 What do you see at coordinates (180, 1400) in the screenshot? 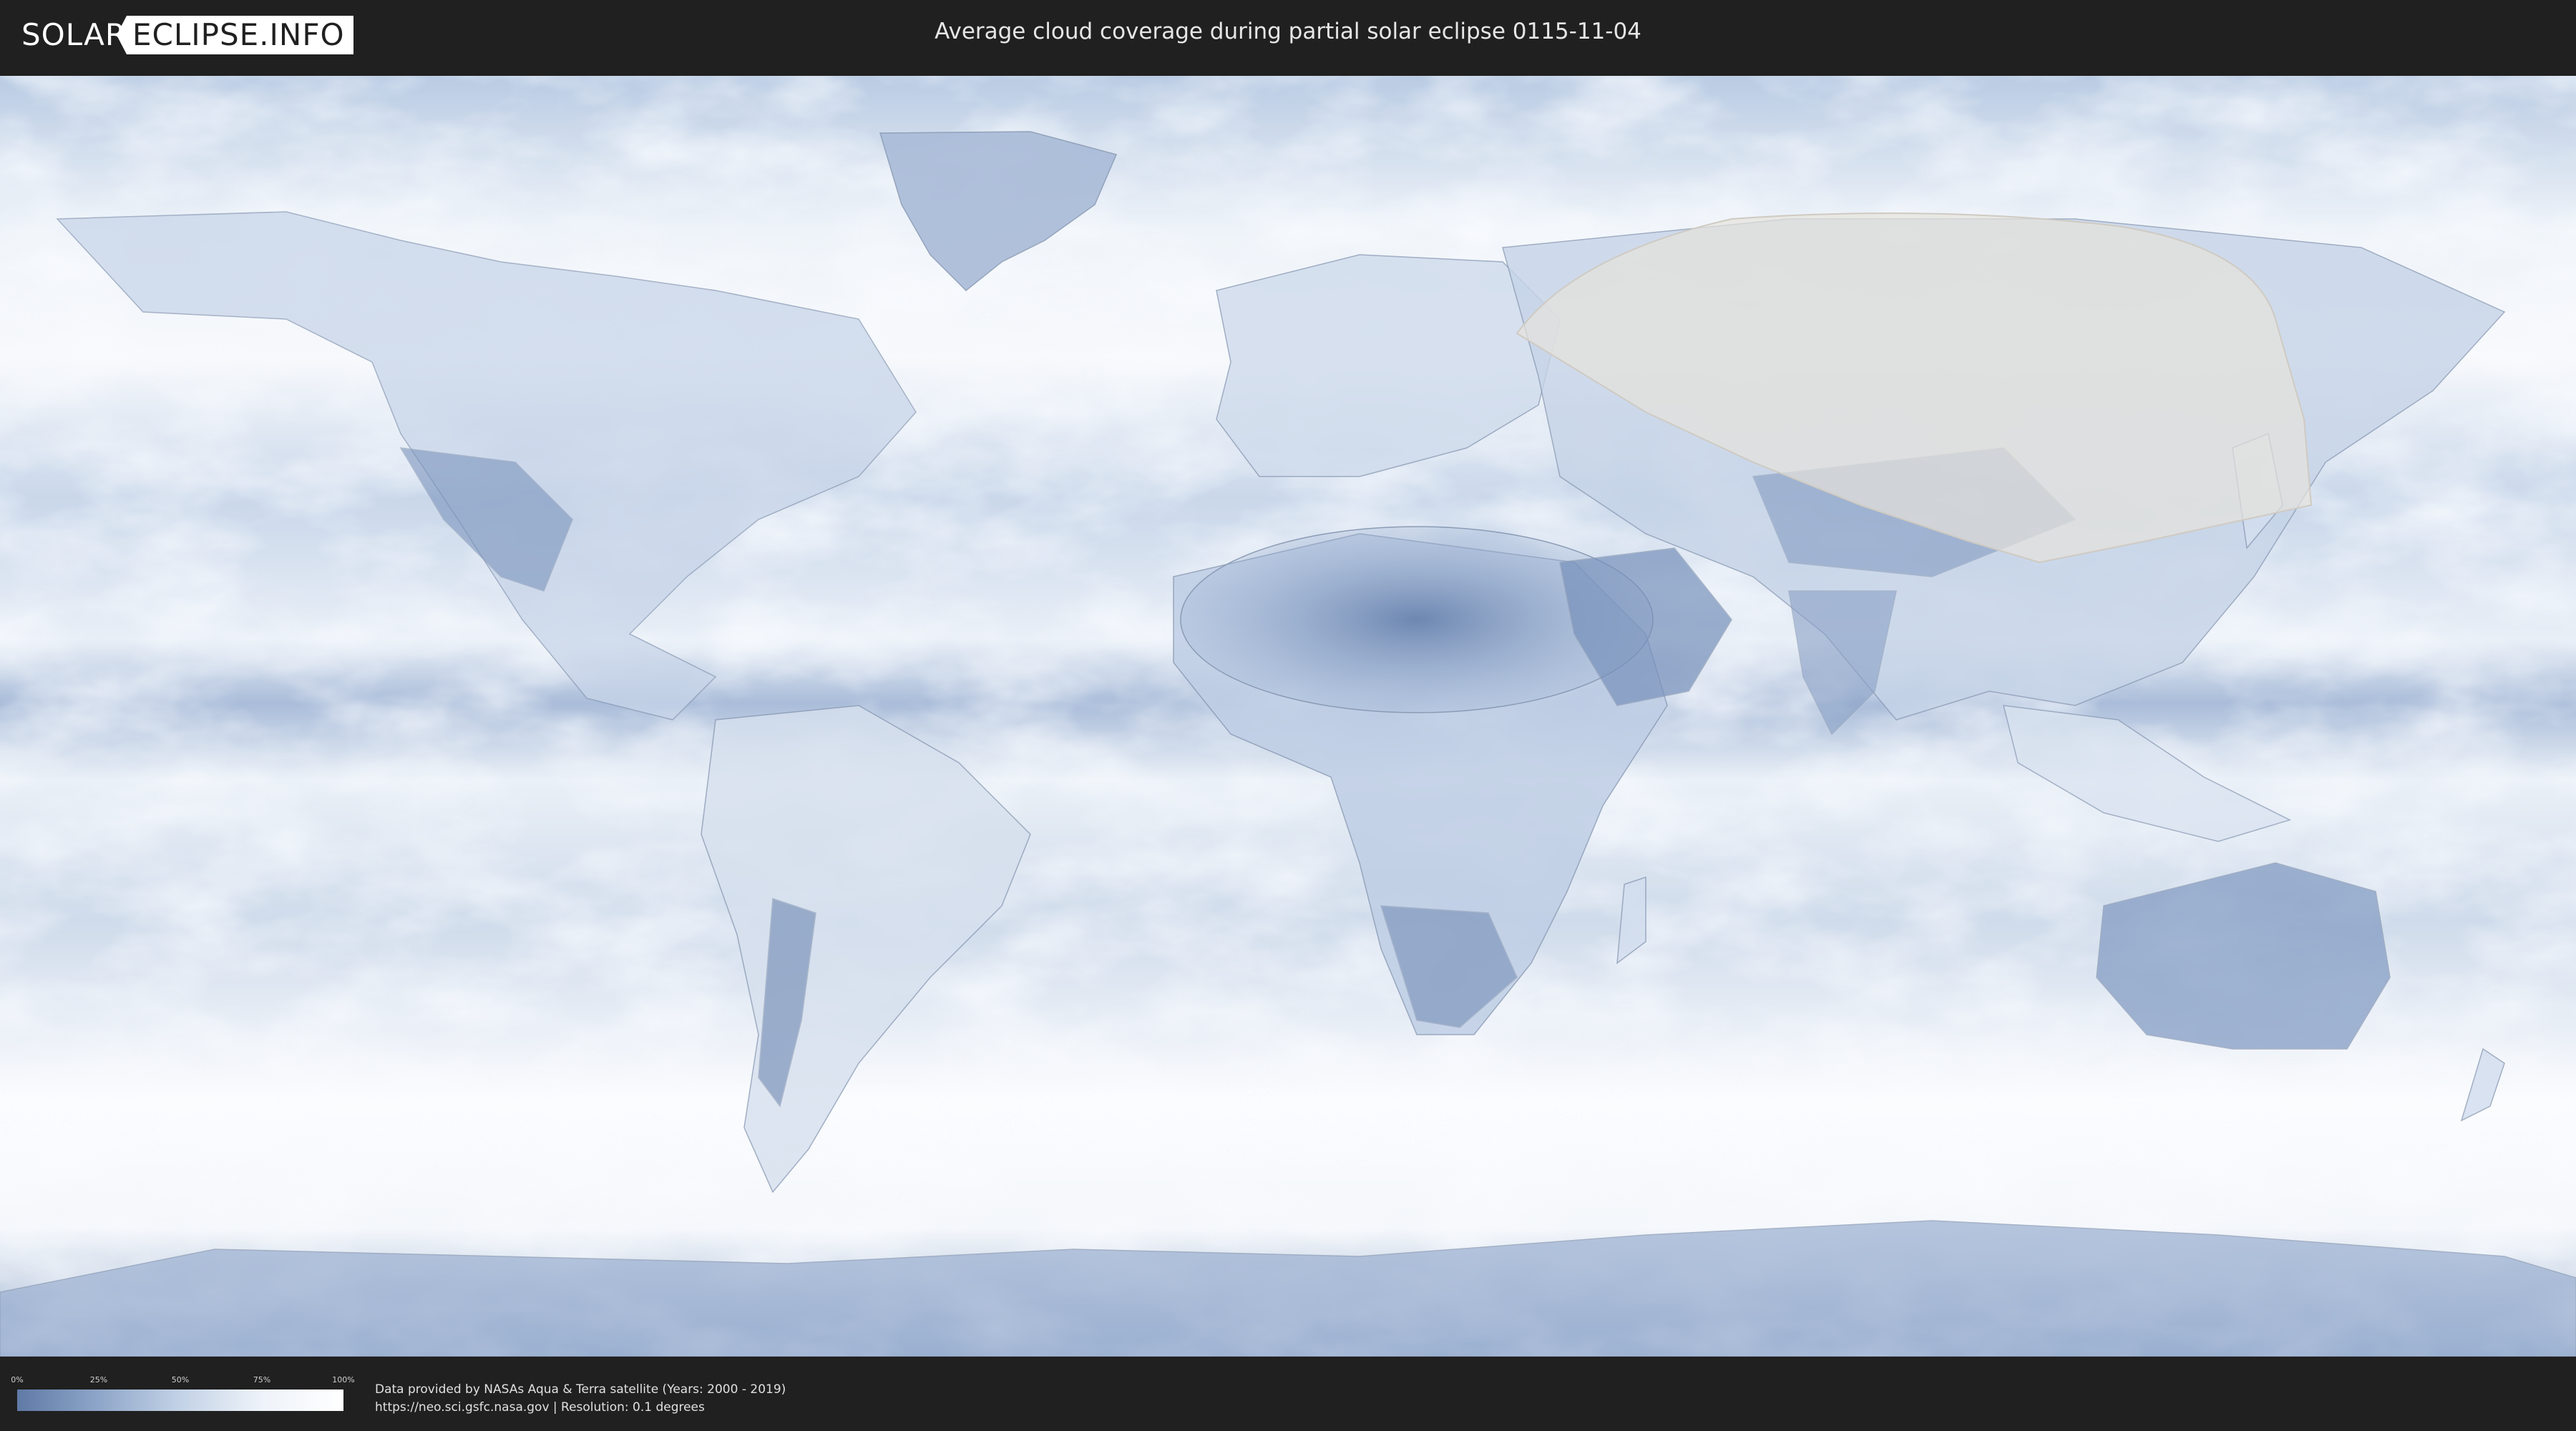
I see `legend-gradient-bar` at bounding box center [180, 1400].